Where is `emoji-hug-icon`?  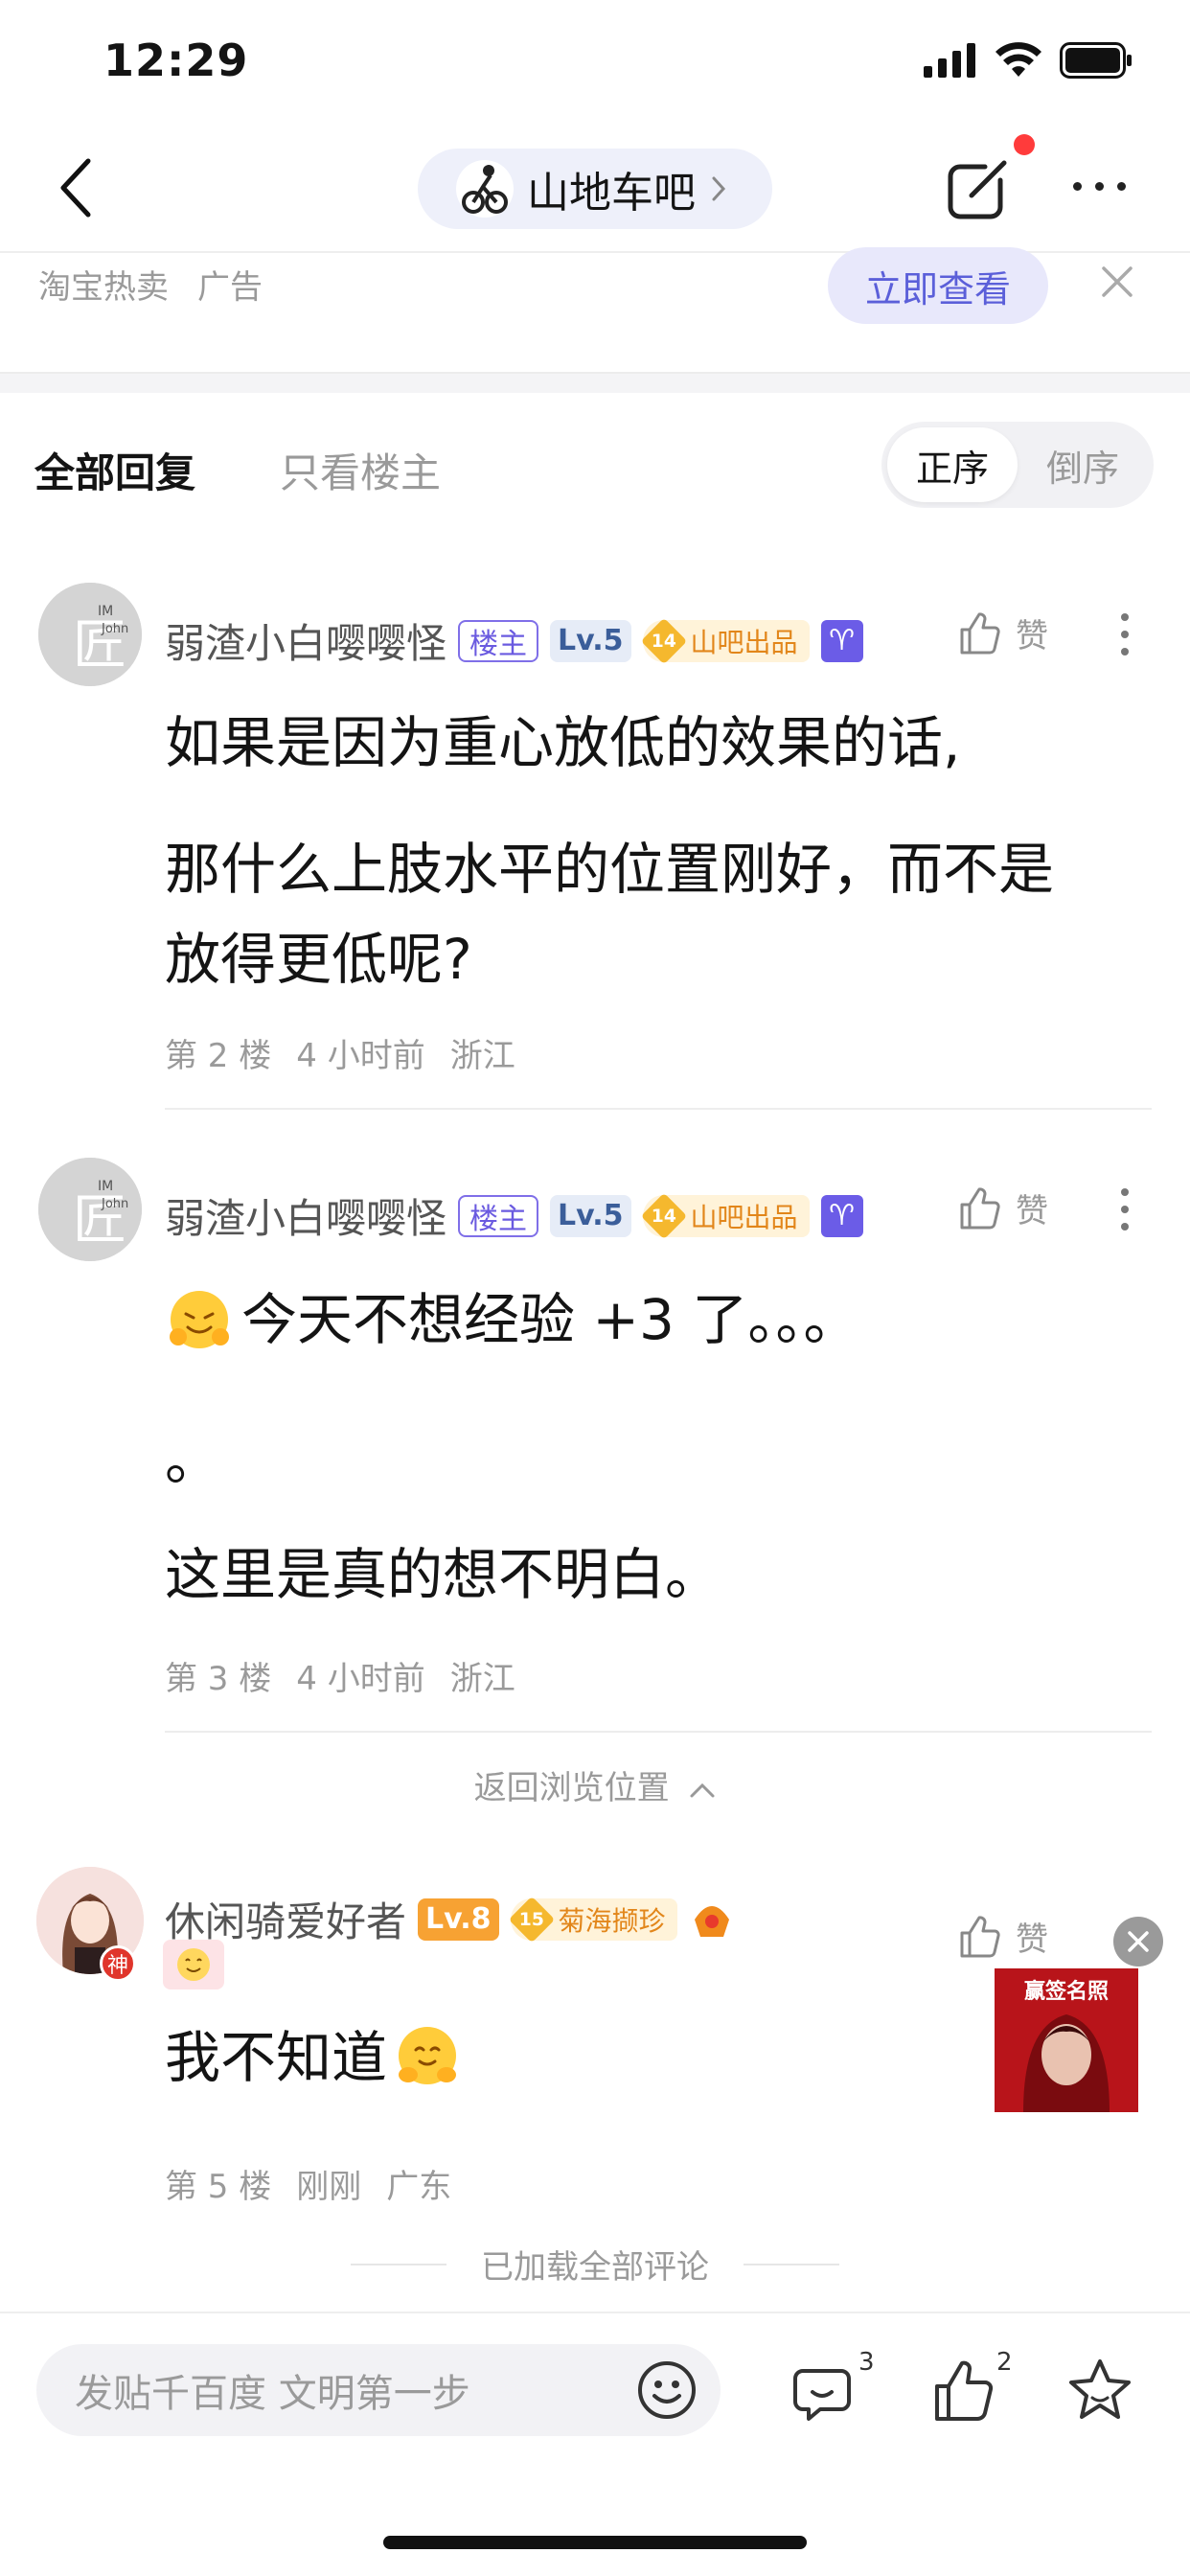 emoji-hug-icon is located at coordinates (428, 2055).